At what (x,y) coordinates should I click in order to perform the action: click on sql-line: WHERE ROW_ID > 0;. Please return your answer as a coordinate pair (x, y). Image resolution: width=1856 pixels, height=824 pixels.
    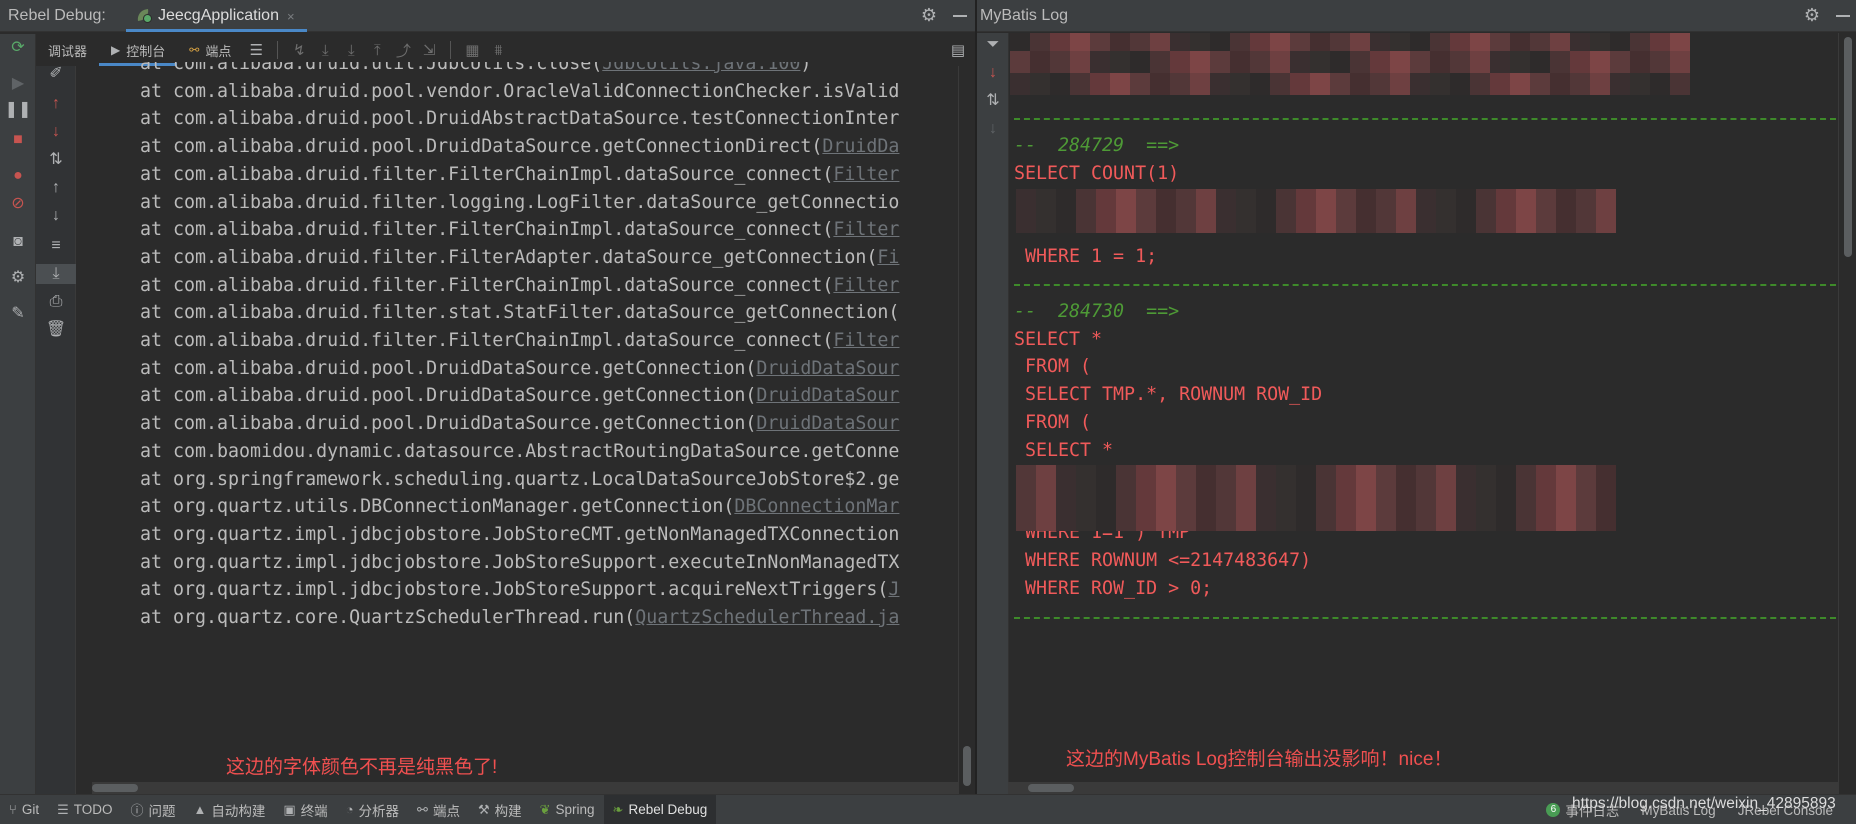
    Looking at the image, I should click on (1113, 588).